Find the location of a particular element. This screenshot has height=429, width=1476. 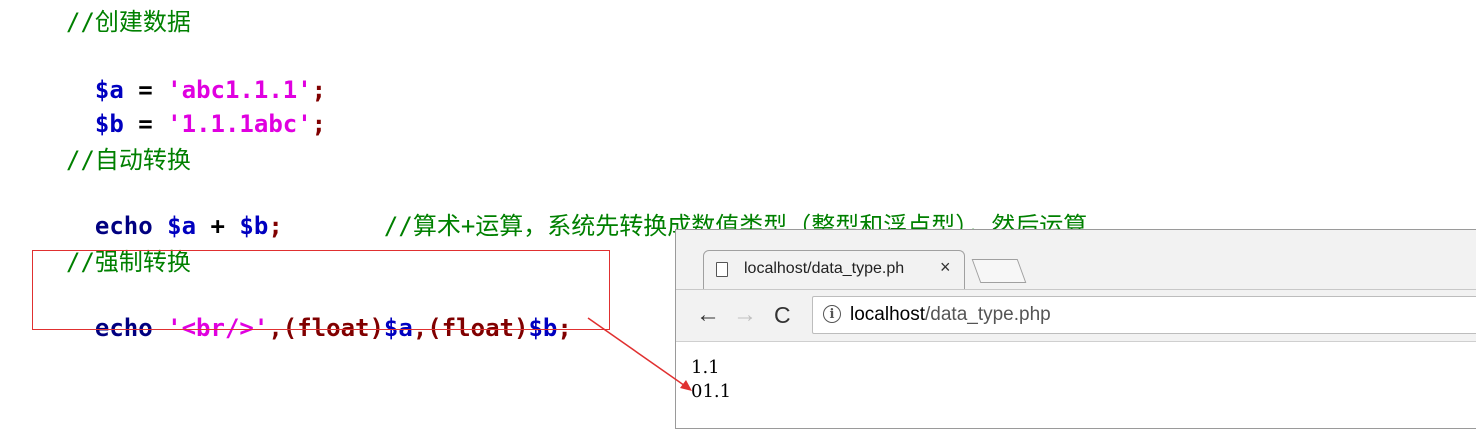

arrow-line is located at coordinates (638, 353).